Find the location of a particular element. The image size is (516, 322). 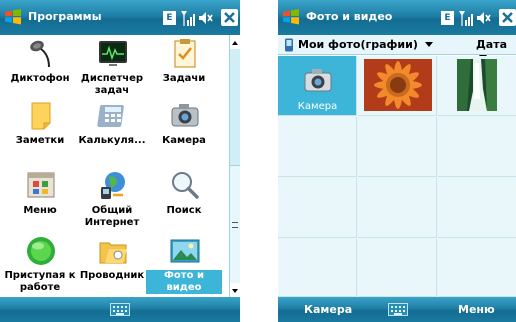

scroll-up-button is located at coordinates (235, 42).